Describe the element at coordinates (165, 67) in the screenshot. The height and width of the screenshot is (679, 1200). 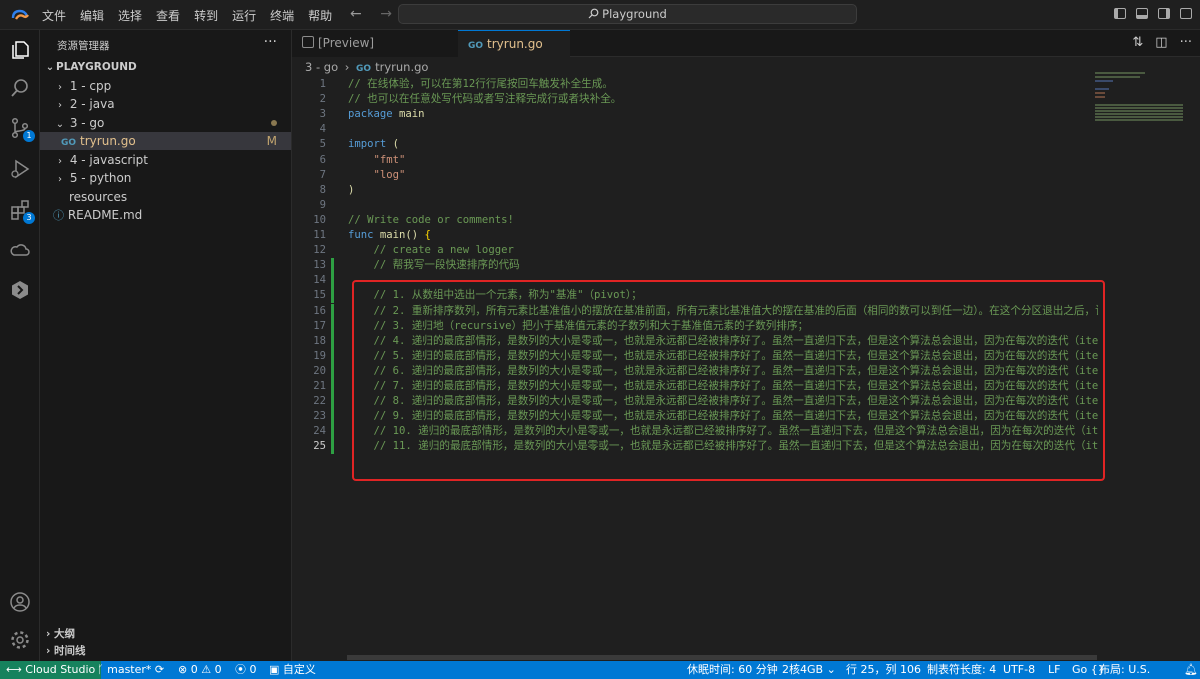
I see `workspace-root: ⌄ PLAYGROUND` at that location.